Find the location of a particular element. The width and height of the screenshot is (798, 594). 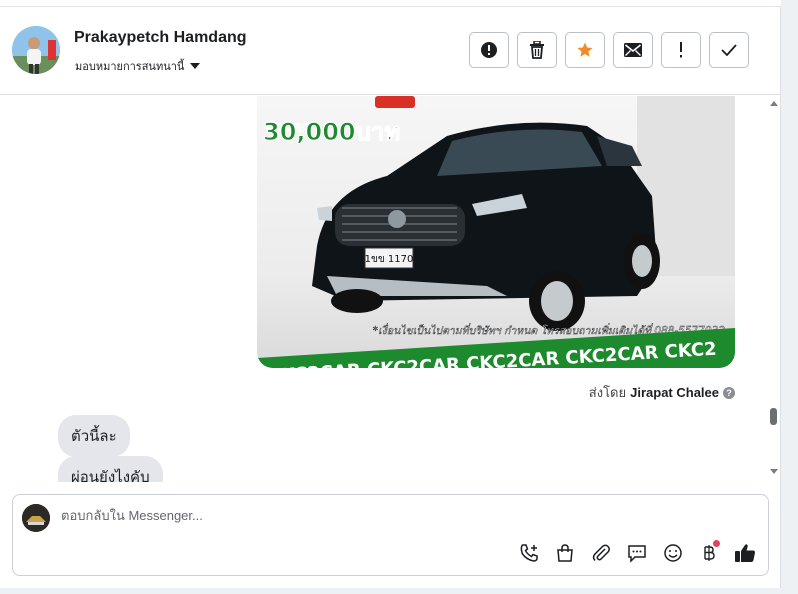

exclamation-icon is located at coordinates (681, 50).